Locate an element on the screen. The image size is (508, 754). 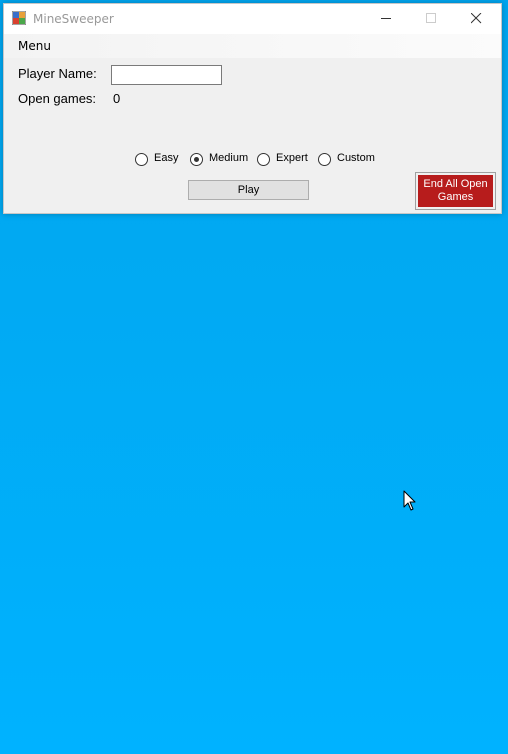
radio-custom-circle is located at coordinates (324, 159).